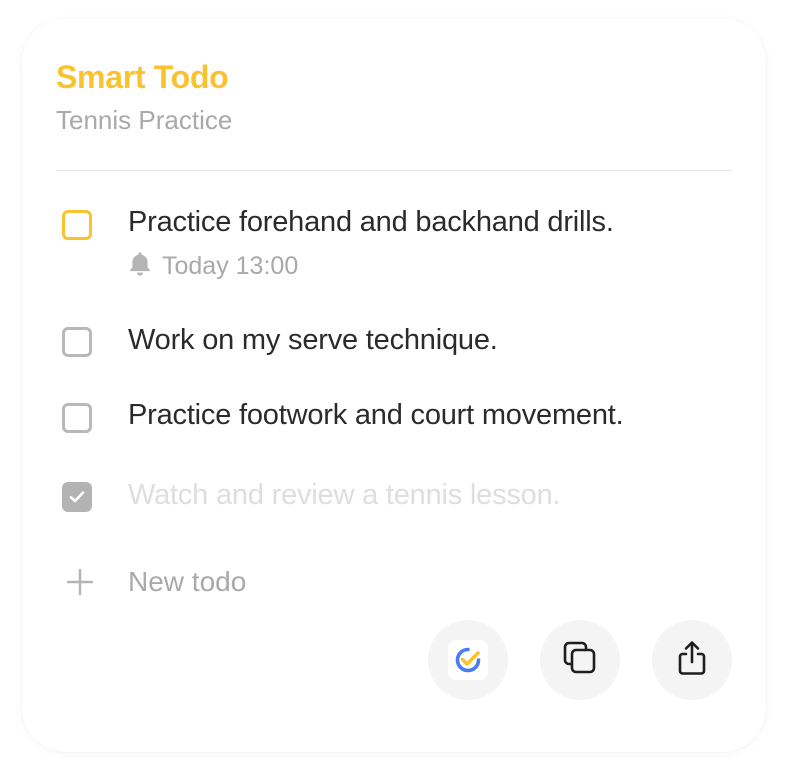  Describe the element at coordinates (144, 120) in the screenshot. I see `list-subtitle: Tennis Practice` at that location.